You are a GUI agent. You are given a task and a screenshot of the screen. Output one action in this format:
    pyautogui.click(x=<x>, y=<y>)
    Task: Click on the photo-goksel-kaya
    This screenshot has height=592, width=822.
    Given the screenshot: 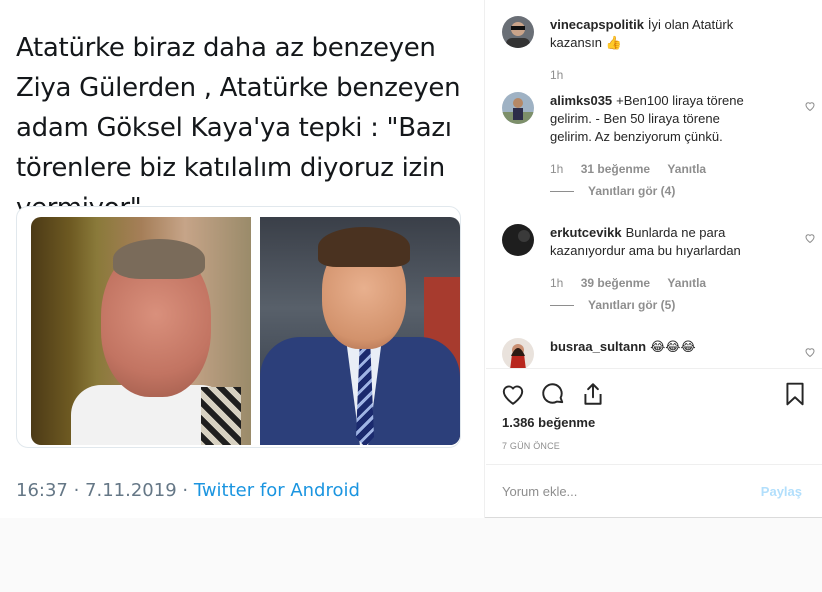 What is the action you would take?
    pyautogui.click(x=360, y=331)
    